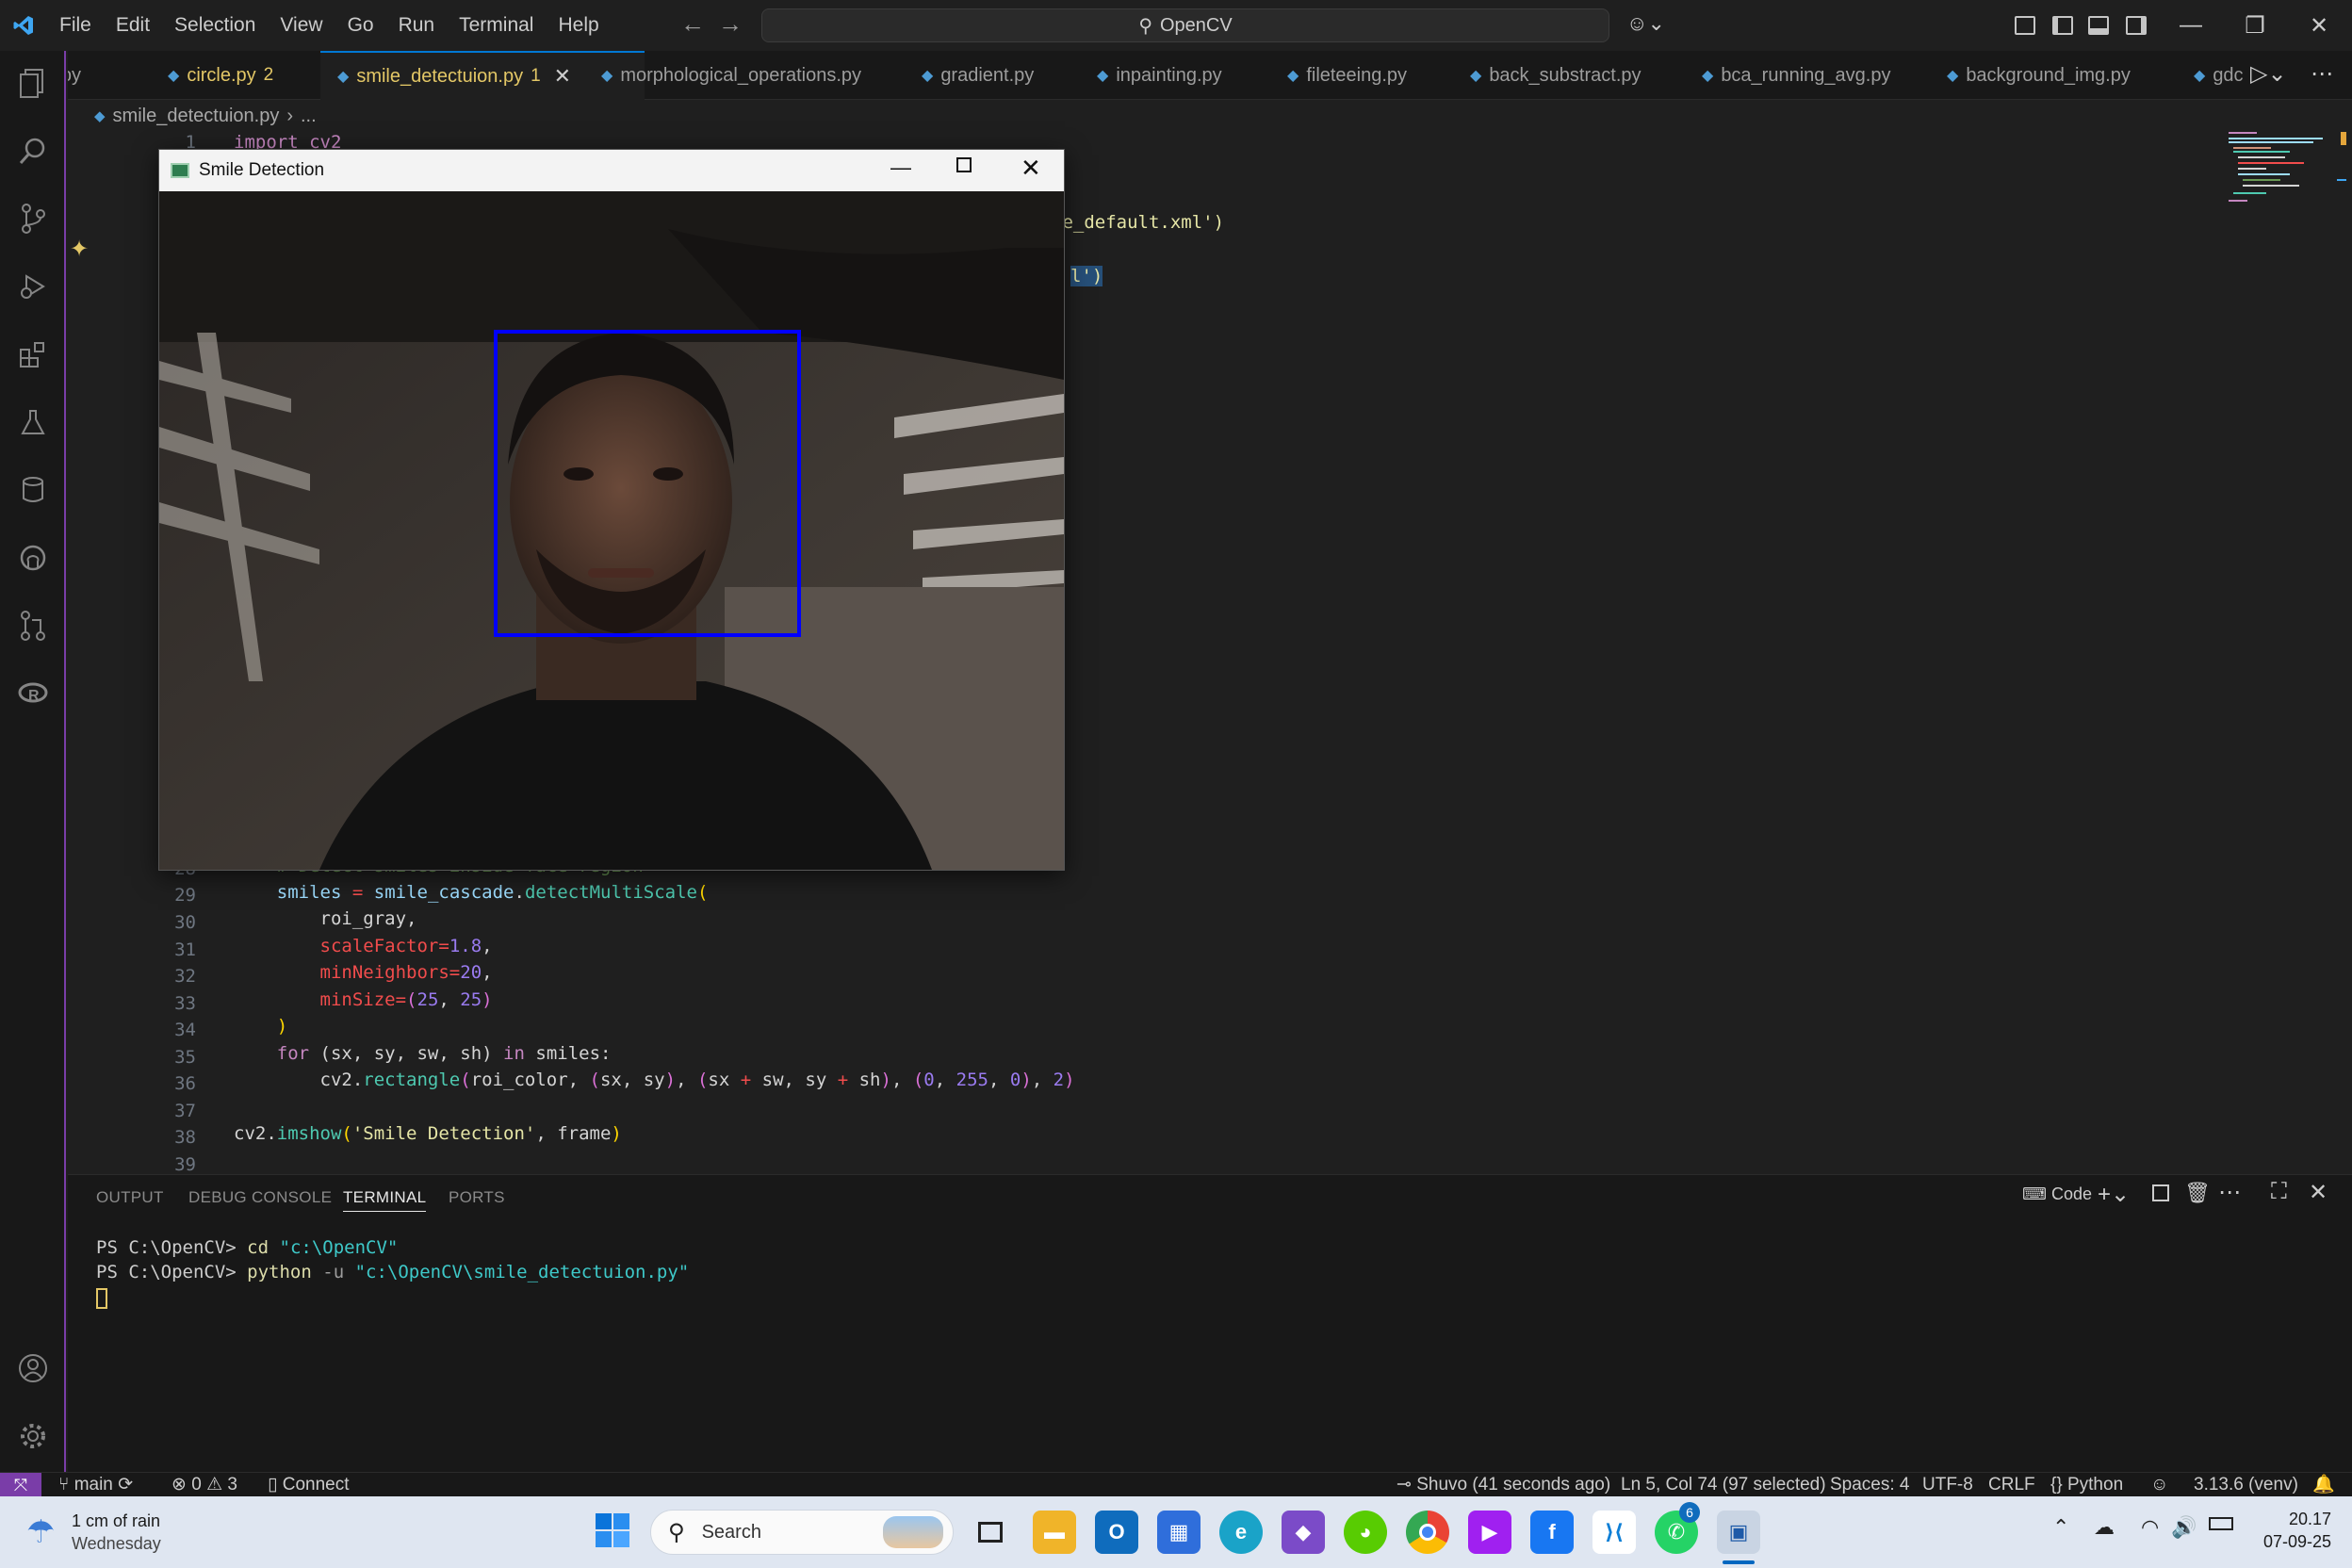 The height and width of the screenshot is (1568, 2352). What do you see at coordinates (2229, 1192) in the screenshot?
I see `panel-more-icon: ⋯` at bounding box center [2229, 1192].